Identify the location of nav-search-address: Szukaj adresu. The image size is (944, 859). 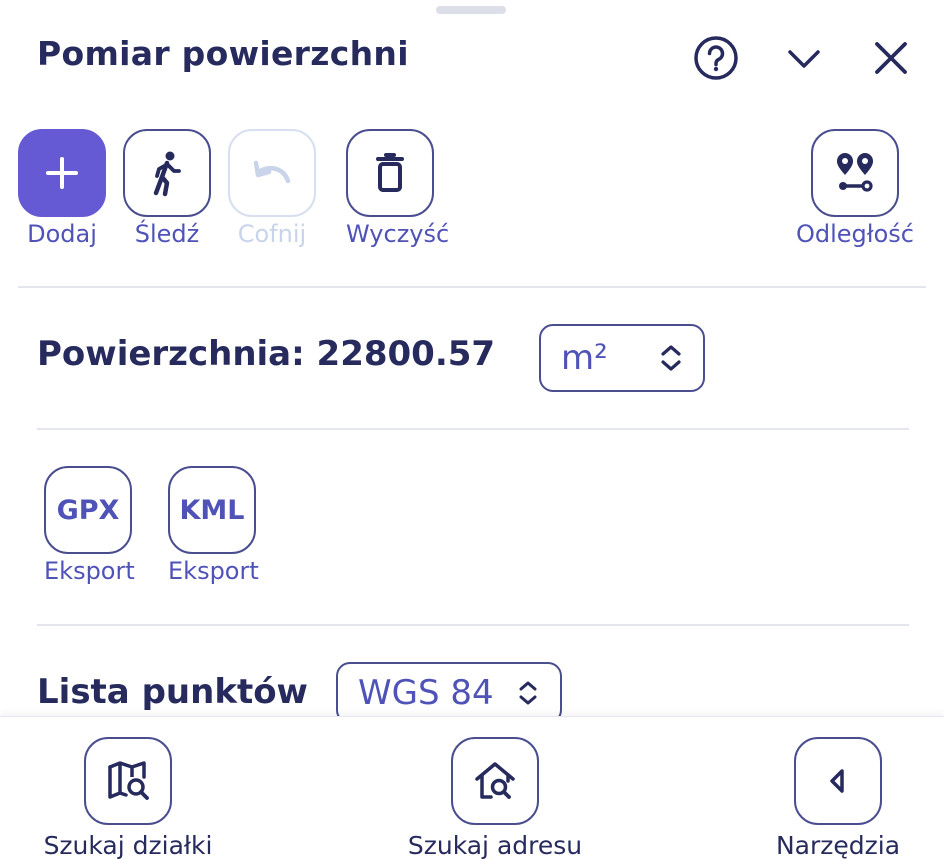
(495, 798).